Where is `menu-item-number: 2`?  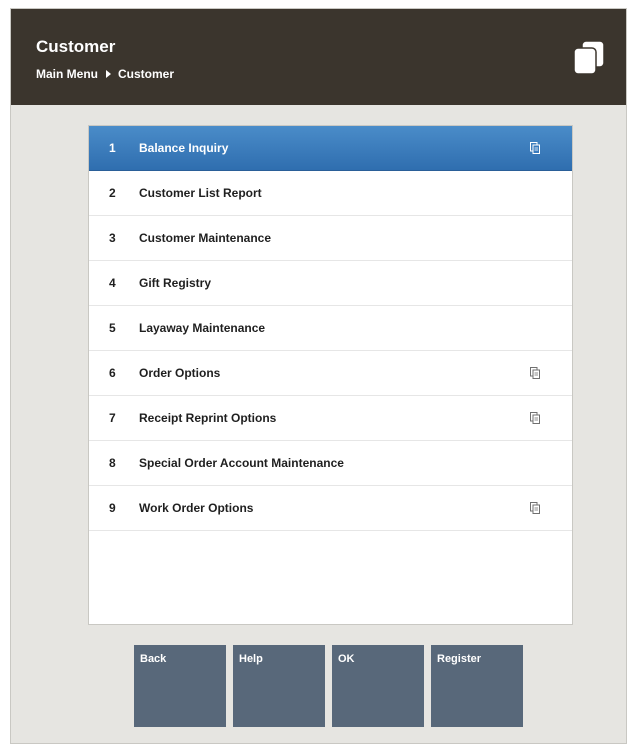 menu-item-number: 2 is located at coordinates (112, 193).